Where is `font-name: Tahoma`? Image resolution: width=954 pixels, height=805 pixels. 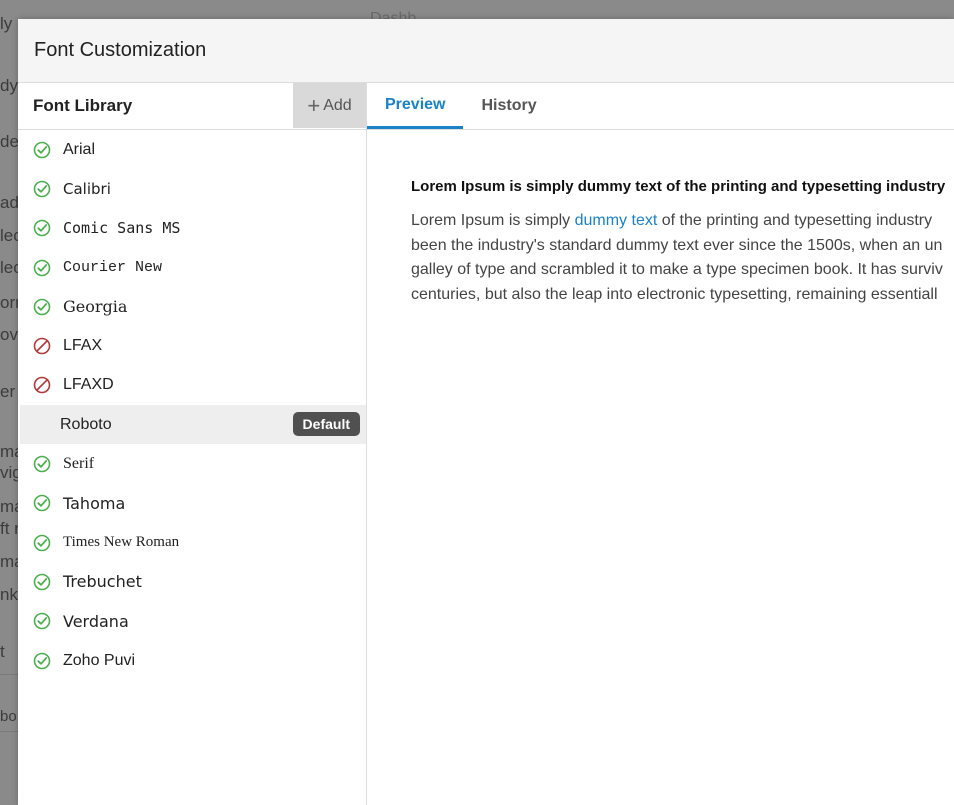 font-name: Tahoma is located at coordinates (94, 503).